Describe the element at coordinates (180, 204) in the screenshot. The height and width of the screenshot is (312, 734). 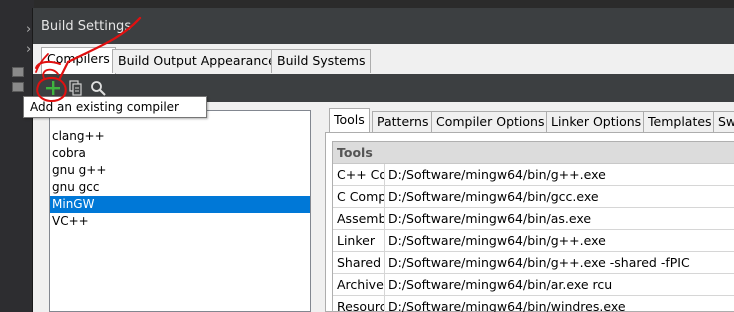
I see `list-item-selected: MinGW` at that location.